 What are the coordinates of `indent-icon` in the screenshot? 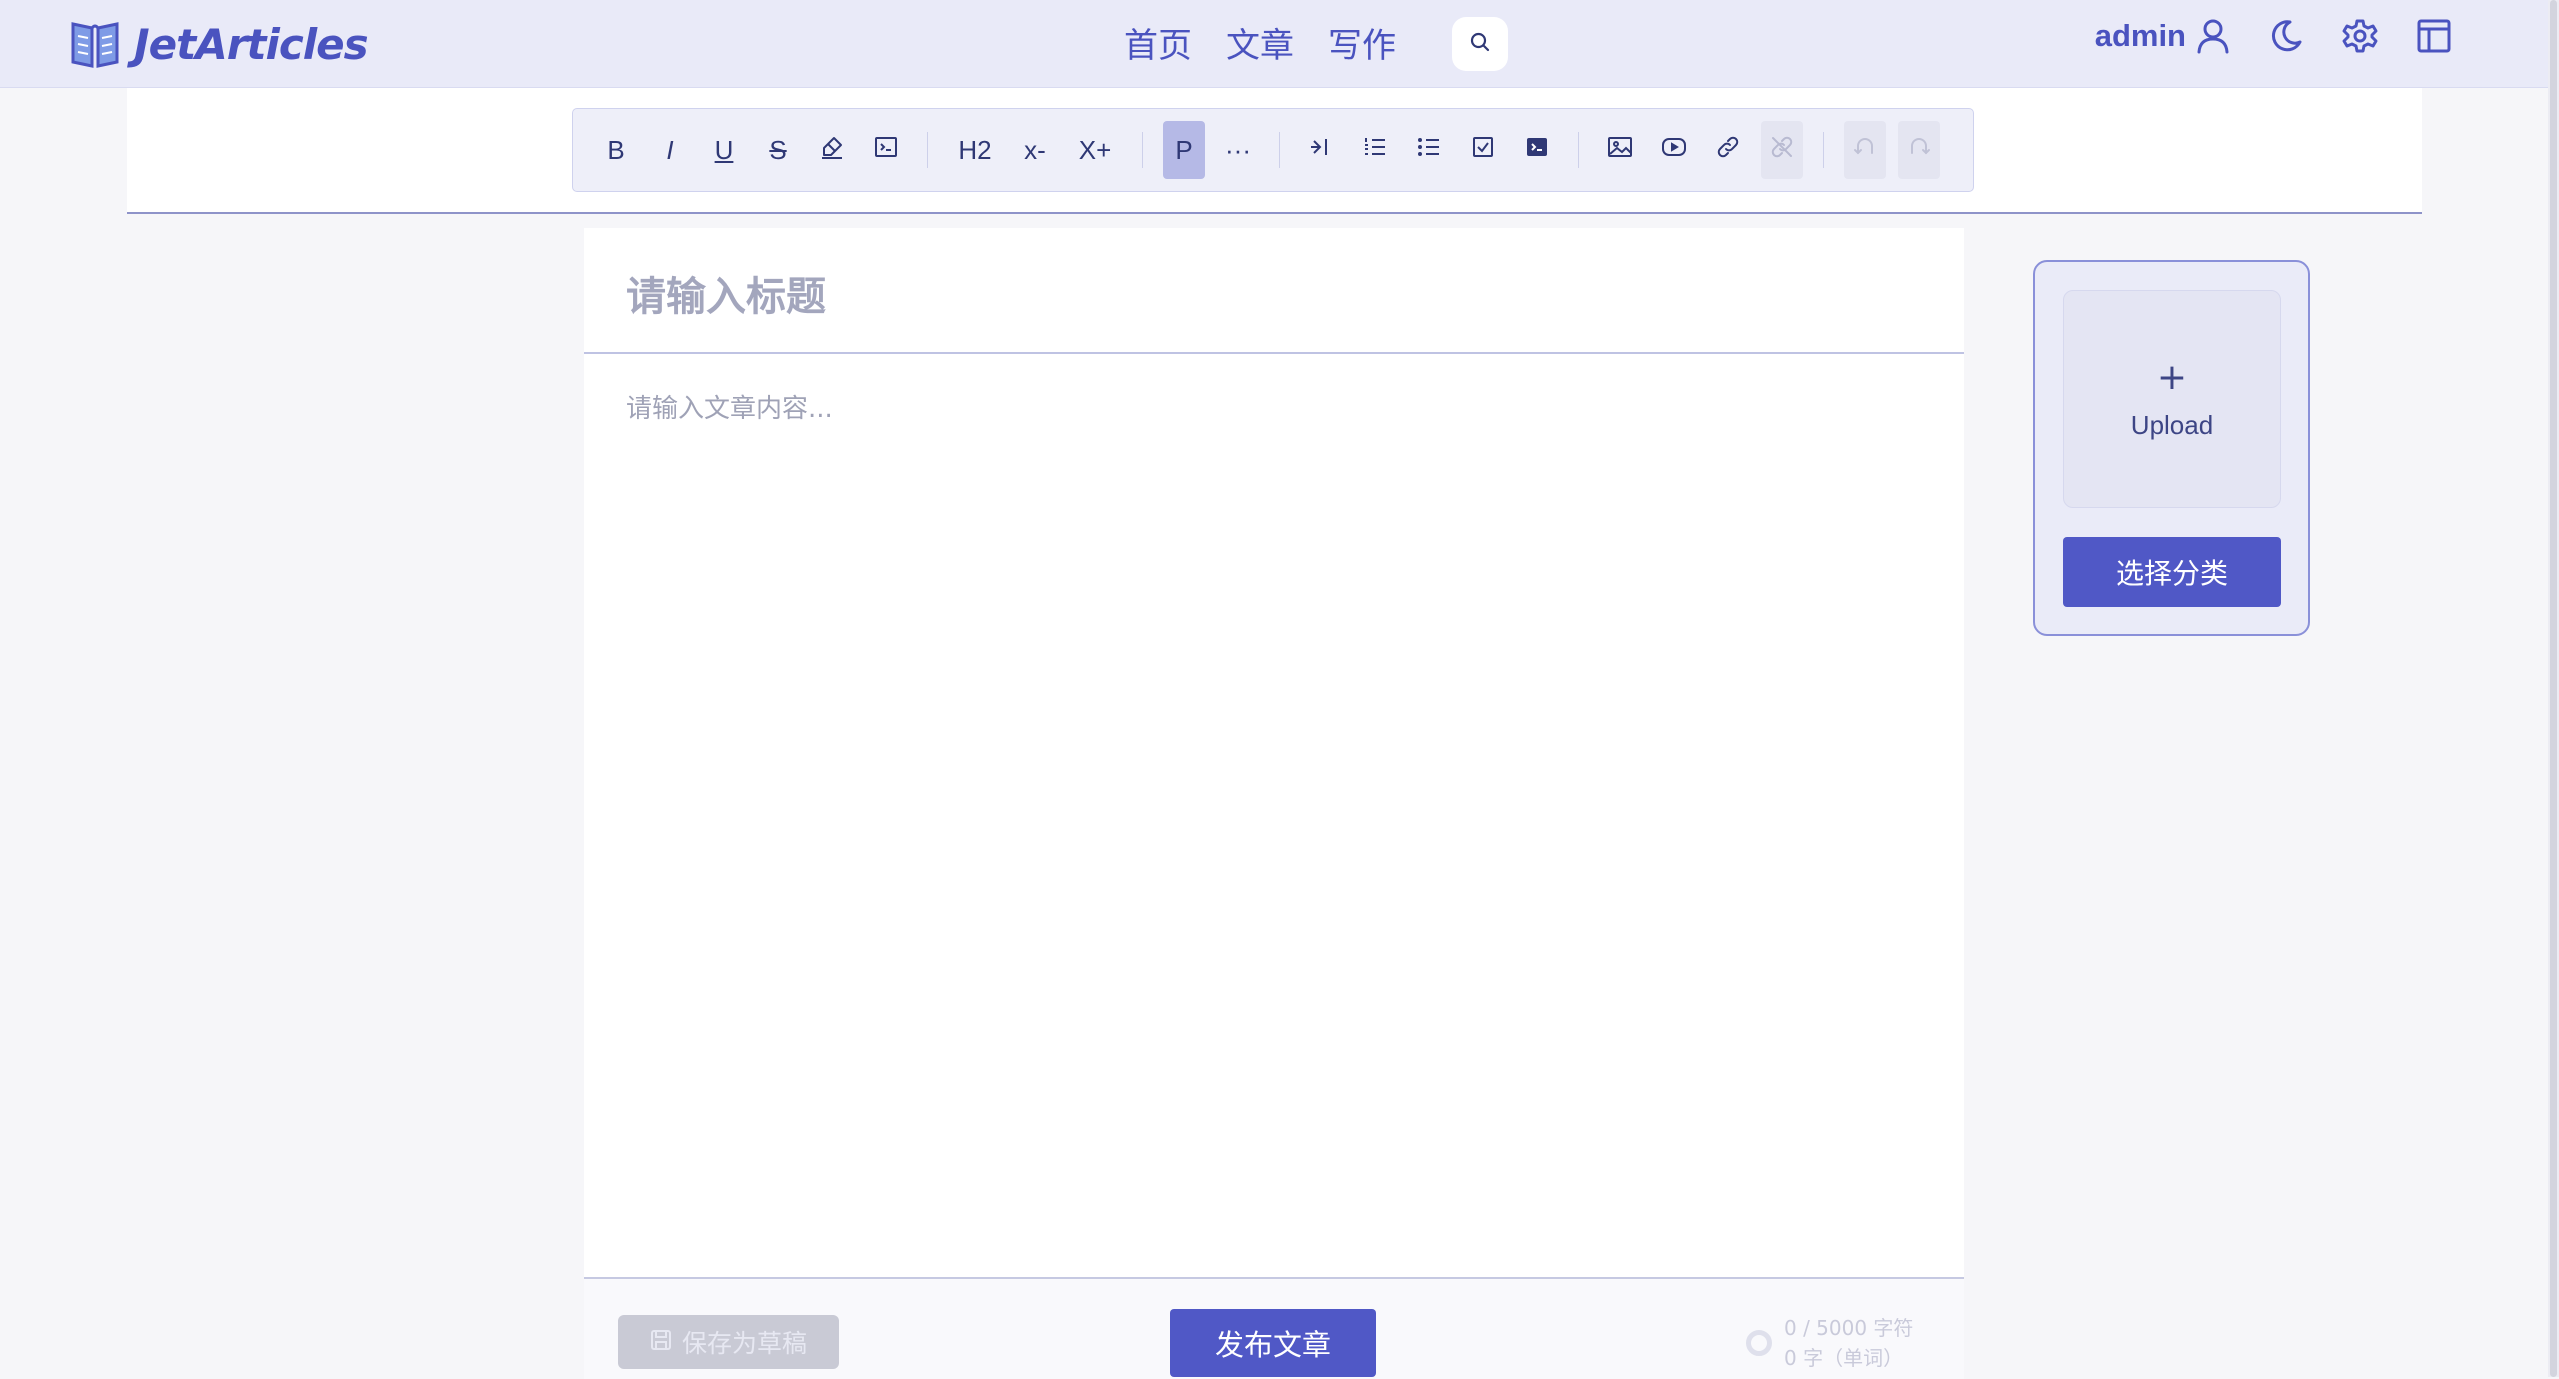 It's located at (1321, 150).